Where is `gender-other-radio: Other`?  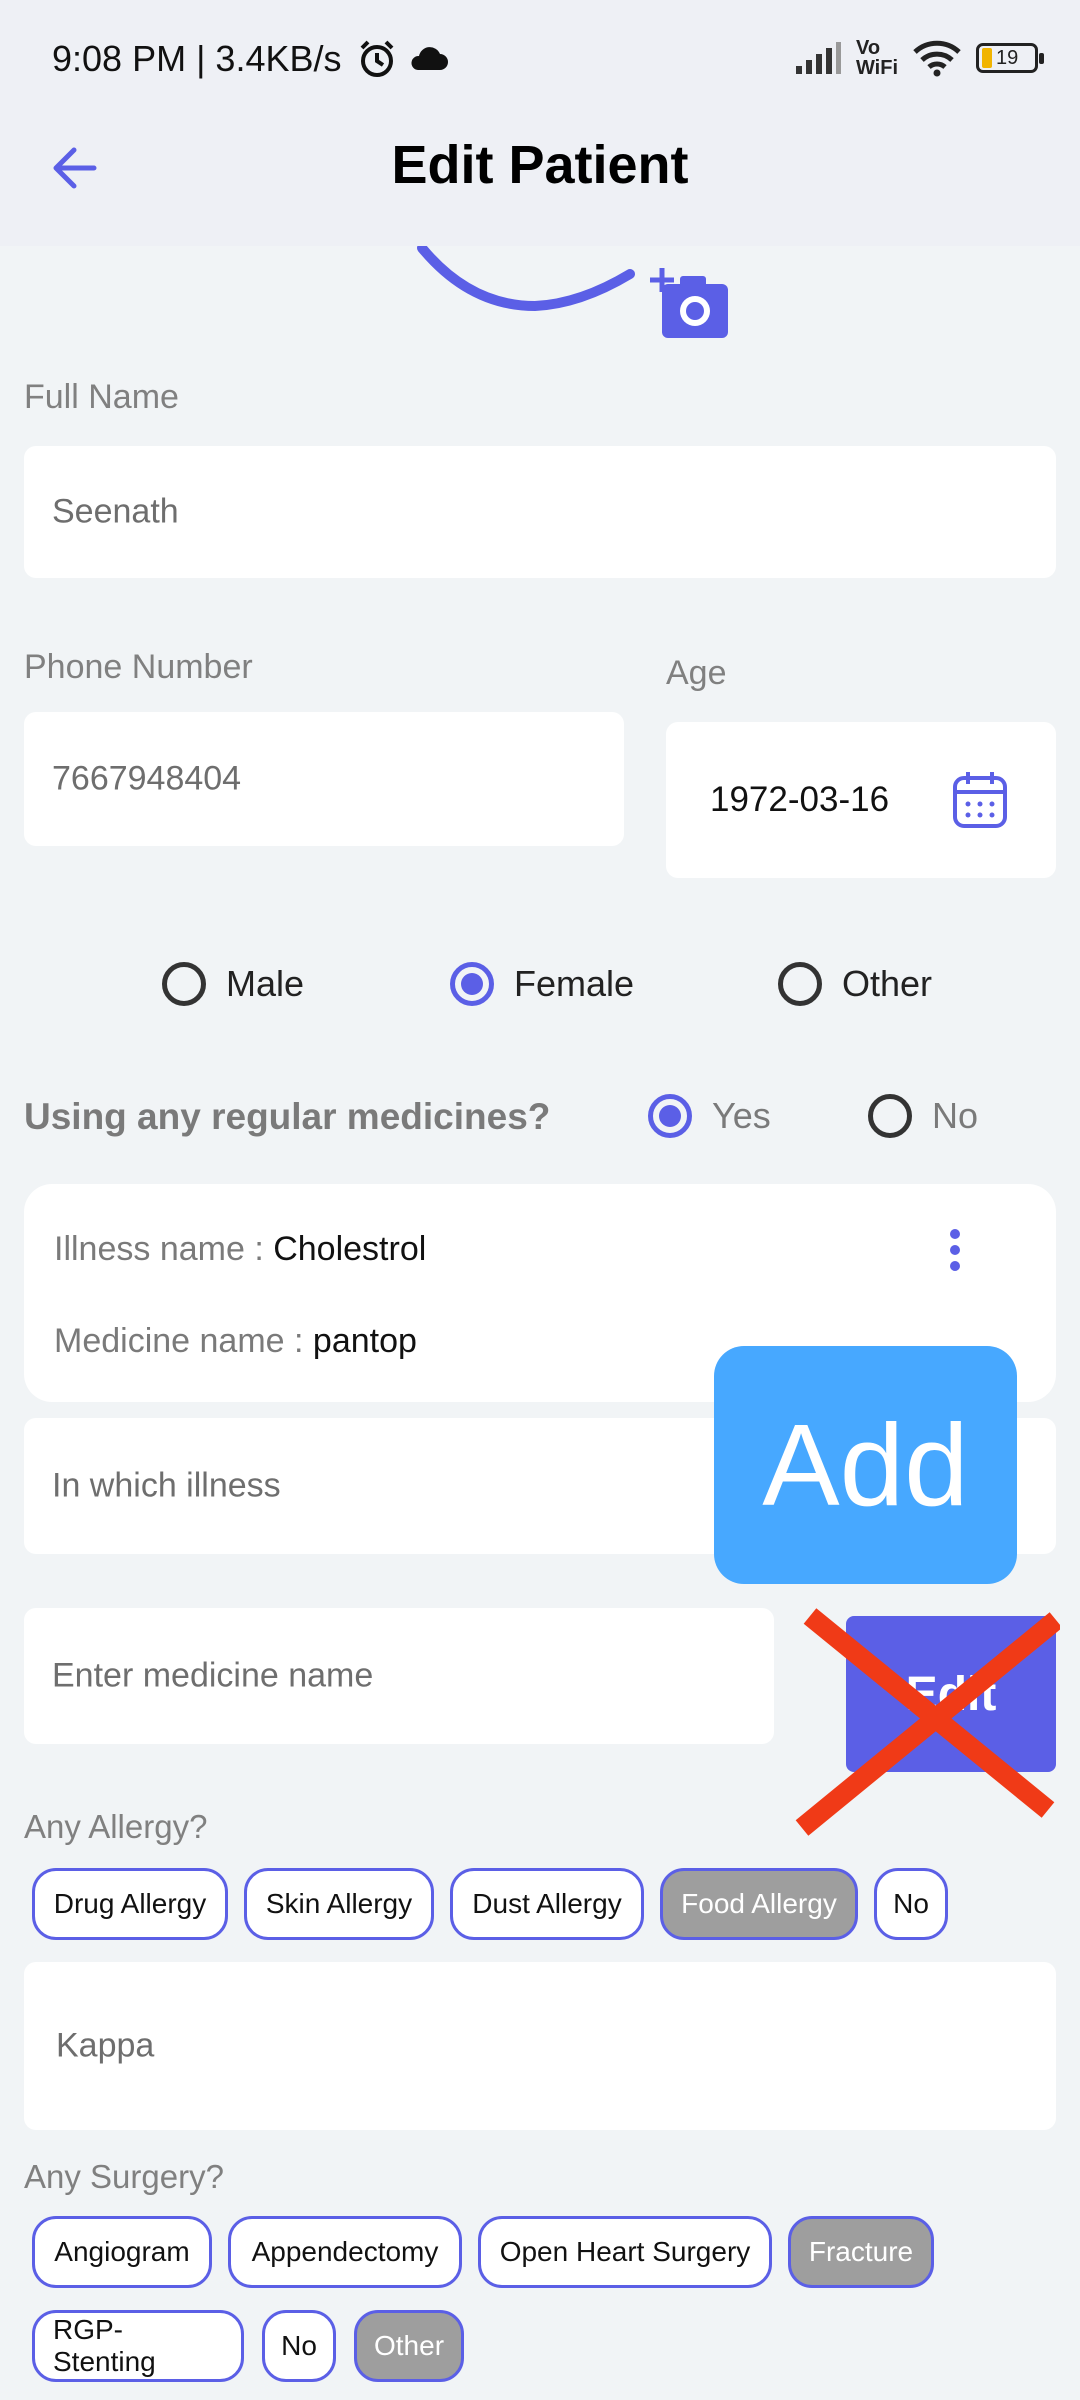 gender-other-radio: Other is located at coordinates (855, 984).